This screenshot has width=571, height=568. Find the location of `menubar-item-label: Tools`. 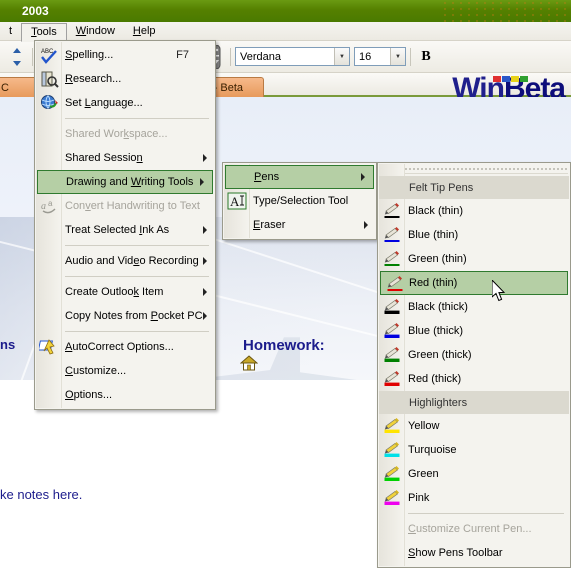

menubar-item-label: Tools is located at coordinates (44, 31).